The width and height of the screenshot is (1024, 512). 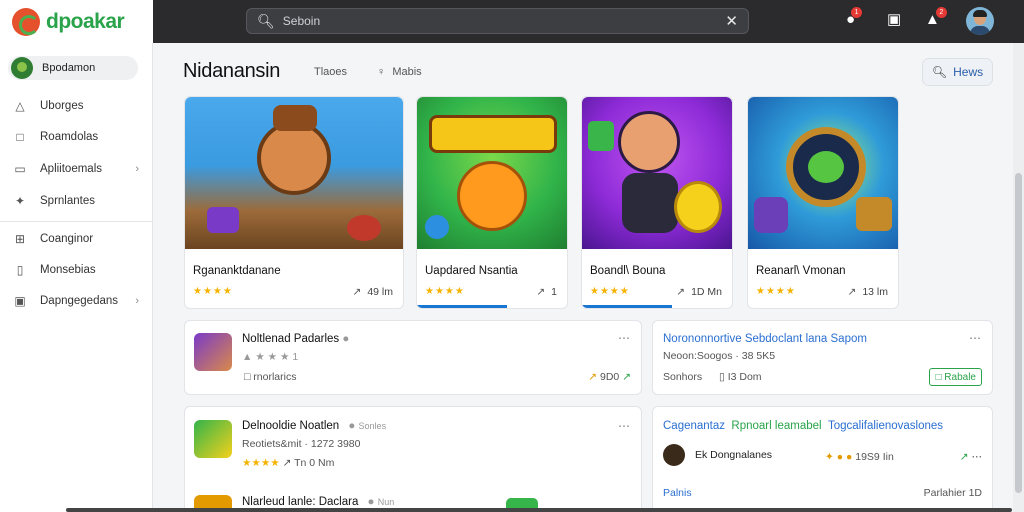 I want to click on settings-icon: ✦, so click(x=20, y=201).